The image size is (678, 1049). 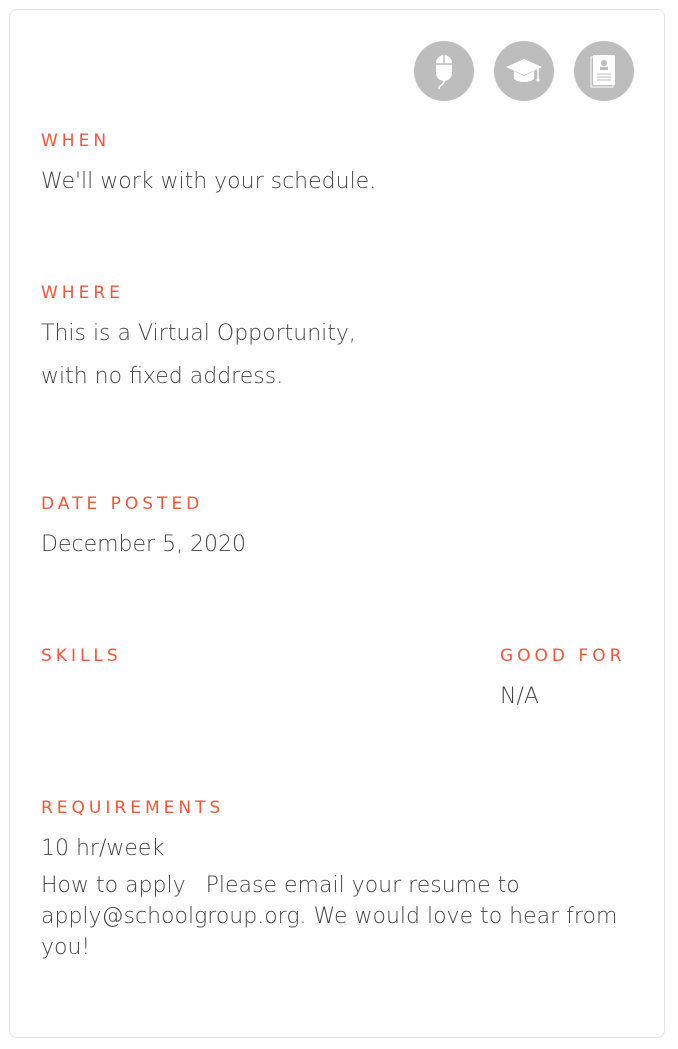 I want to click on date-posted-value: December 5, 2020, so click(x=144, y=544).